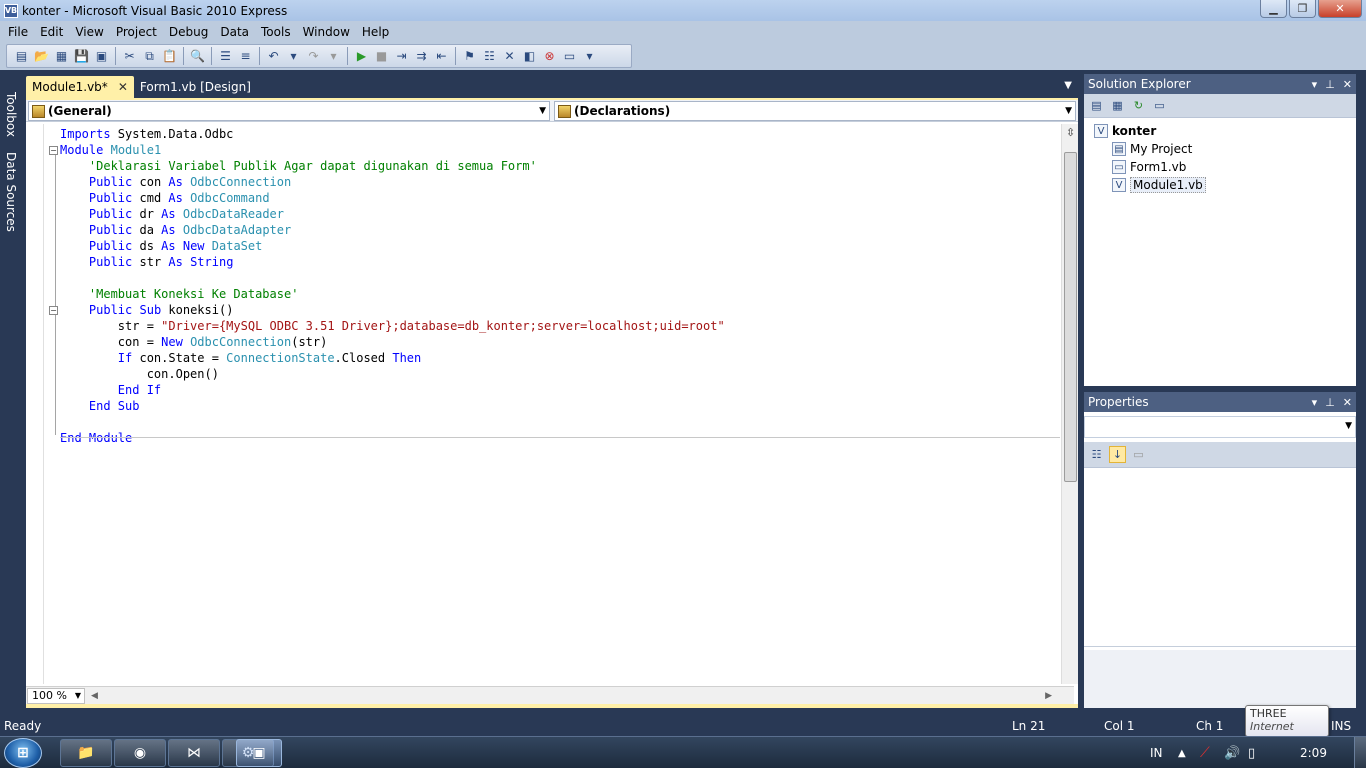  I want to click on menu-window: Window, so click(326, 32).